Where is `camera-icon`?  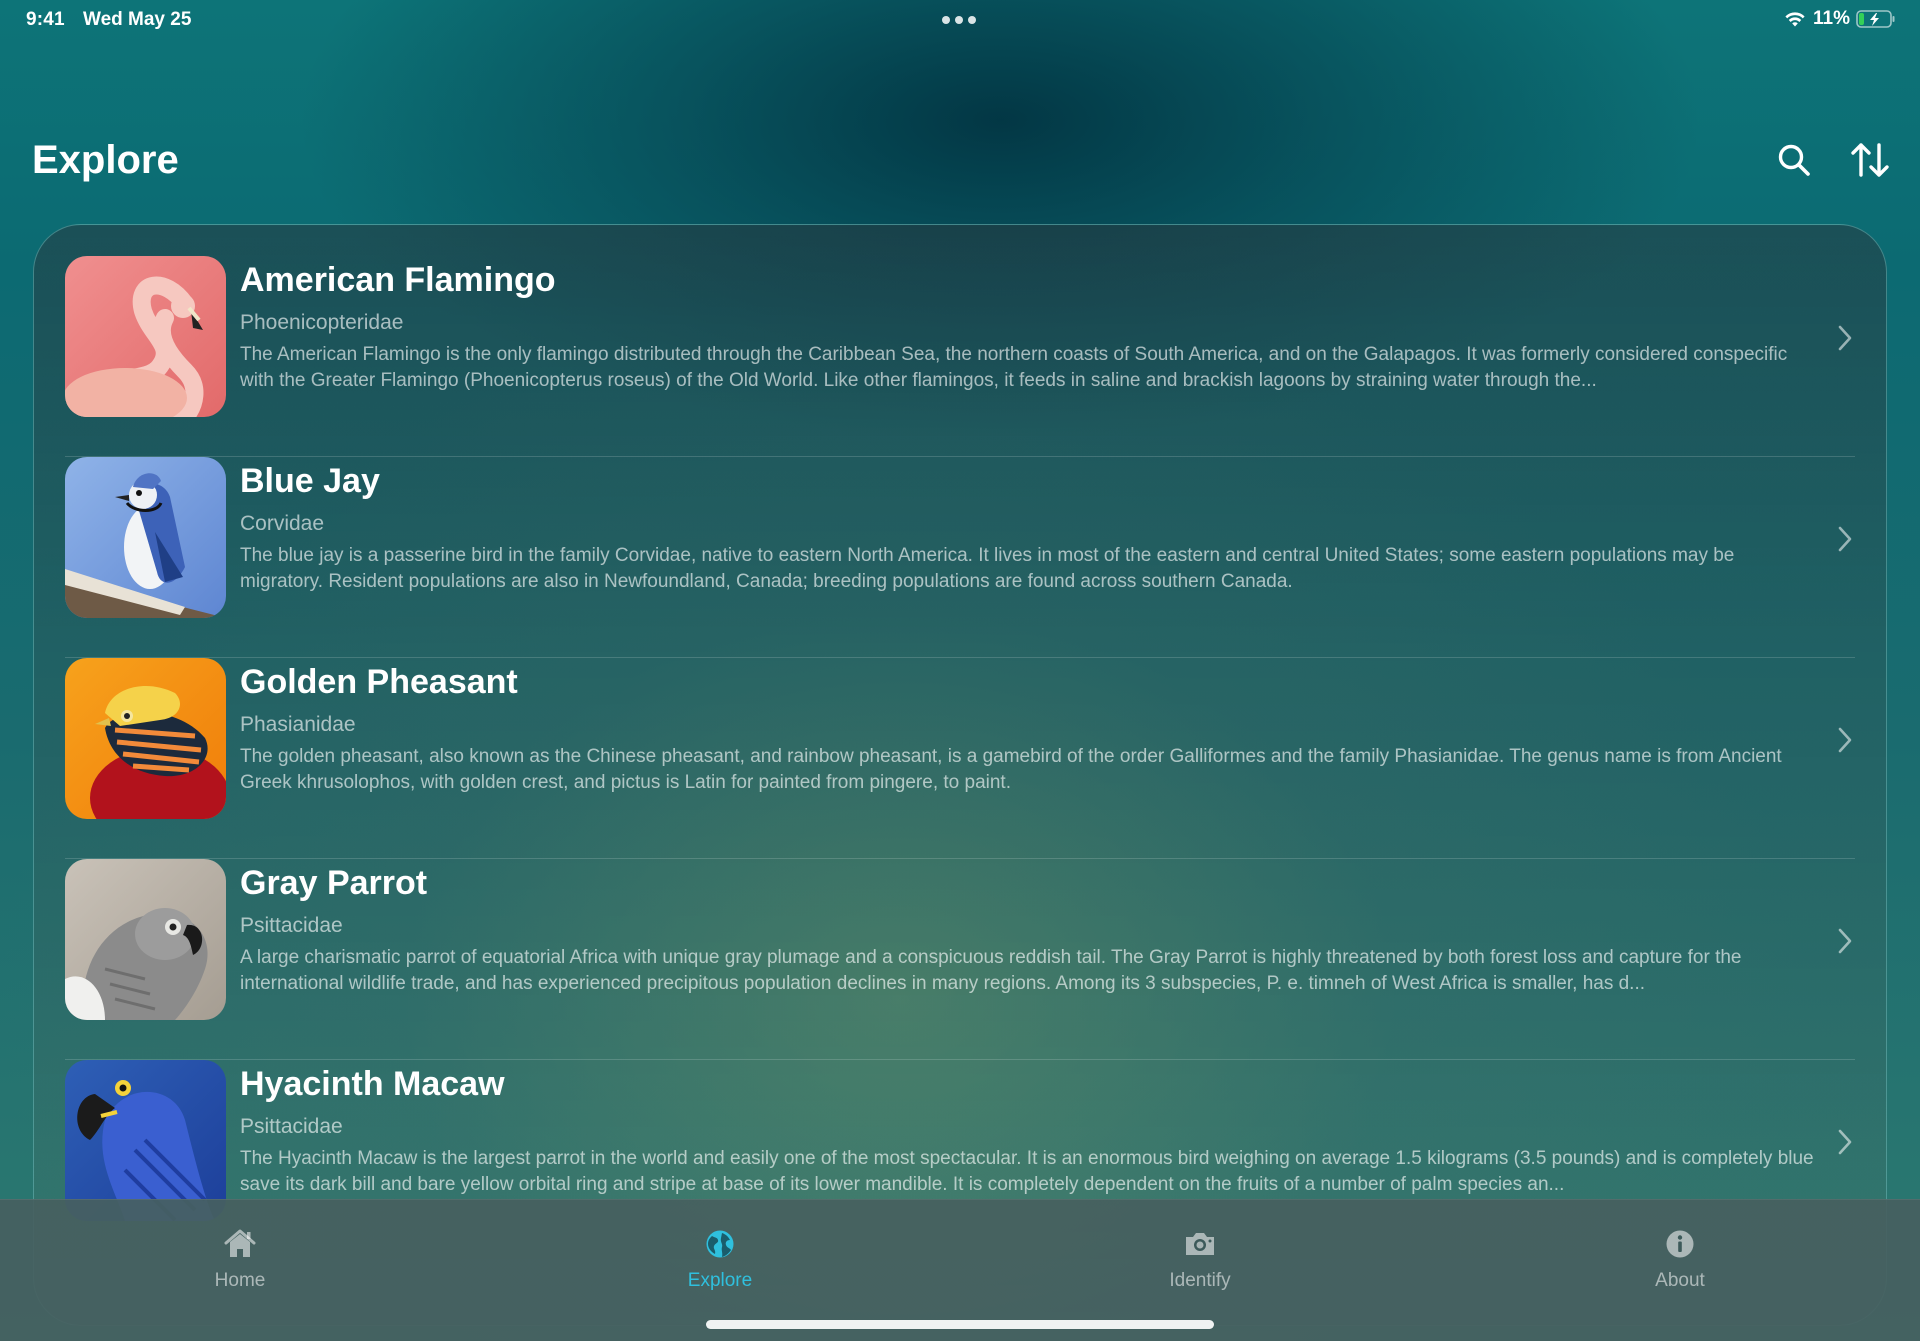
camera-icon is located at coordinates (1200, 1244).